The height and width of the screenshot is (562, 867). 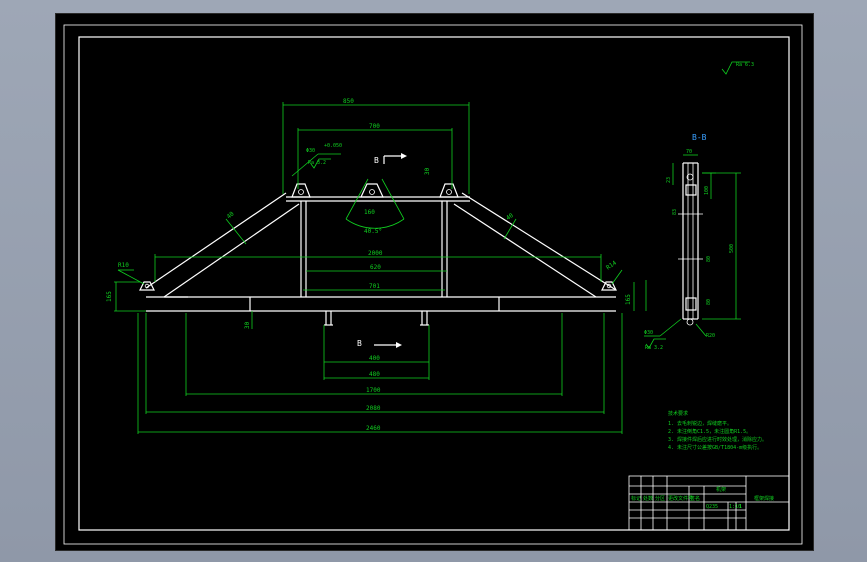 What do you see at coordinates (348, 101) in the screenshot?
I see `svg-text: 850` at bounding box center [348, 101].